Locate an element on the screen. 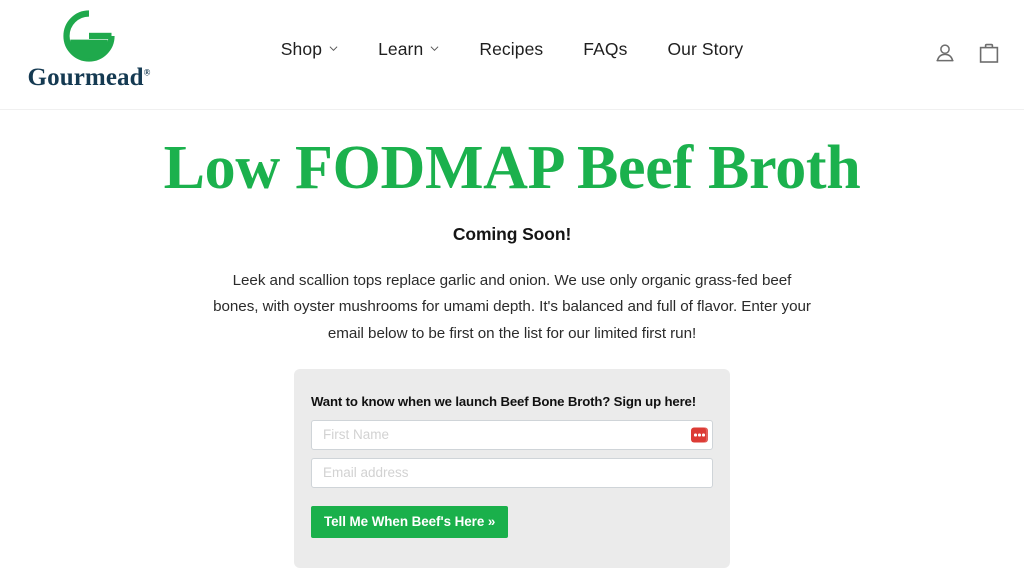 This screenshot has height=568, width=1024. account-icon is located at coordinates (945, 53).